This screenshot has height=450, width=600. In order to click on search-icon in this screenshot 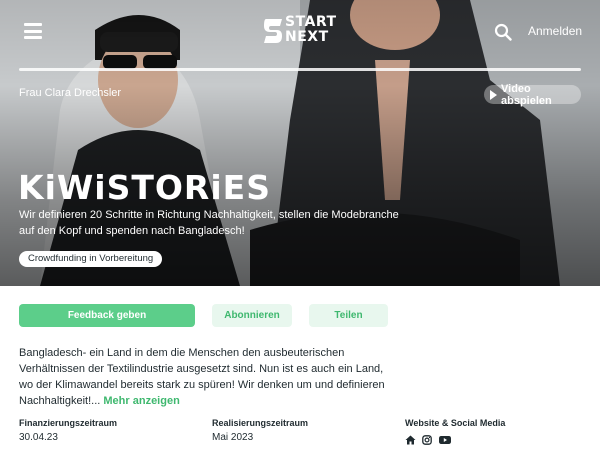, I will do `click(503, 32)`.